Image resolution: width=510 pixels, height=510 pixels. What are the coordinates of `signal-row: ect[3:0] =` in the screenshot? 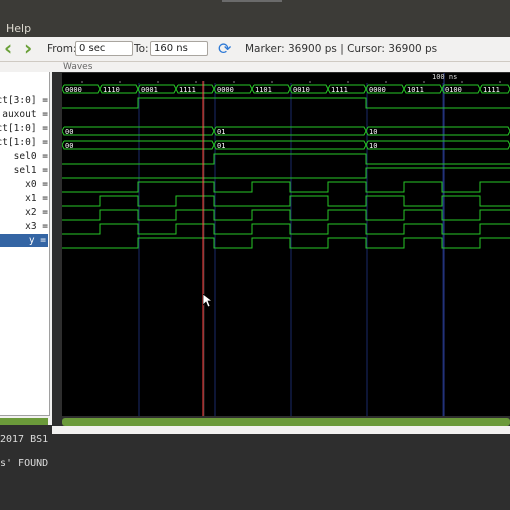 It's located at (24, 100).